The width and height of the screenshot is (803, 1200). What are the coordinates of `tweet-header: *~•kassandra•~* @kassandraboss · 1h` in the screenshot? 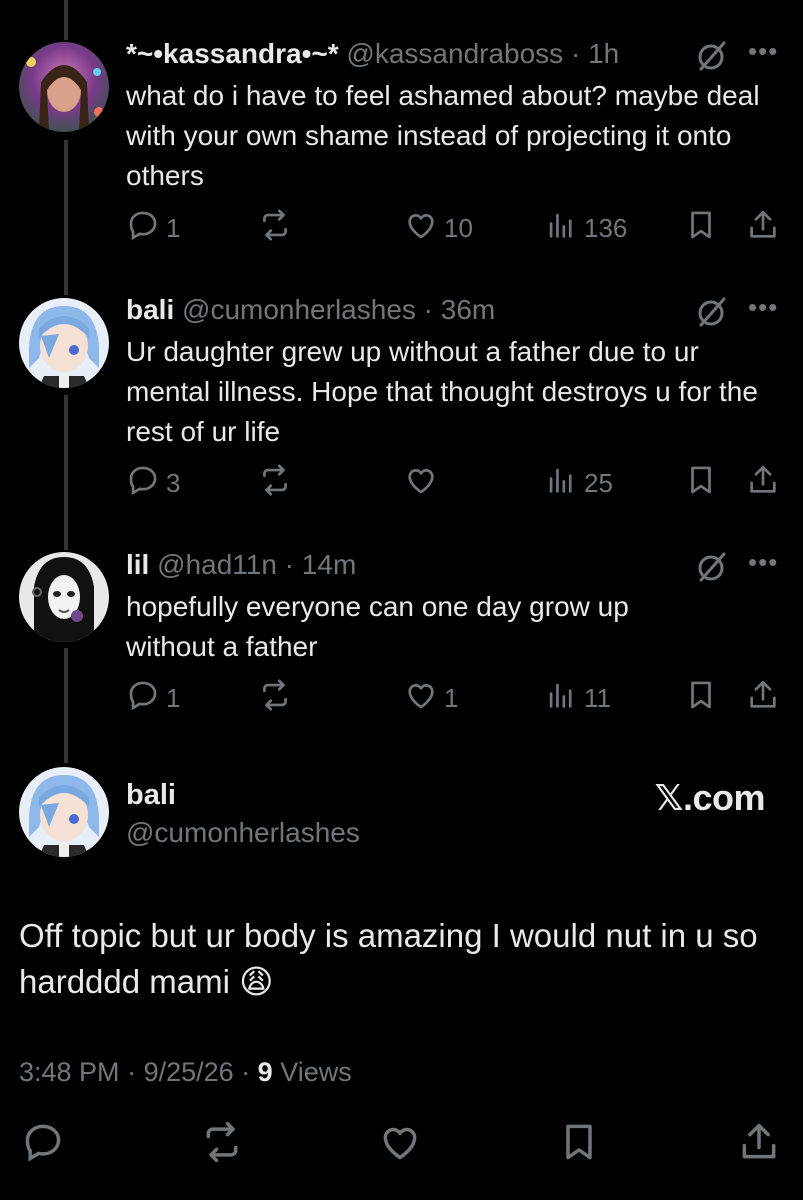 It's located at (372, 54).